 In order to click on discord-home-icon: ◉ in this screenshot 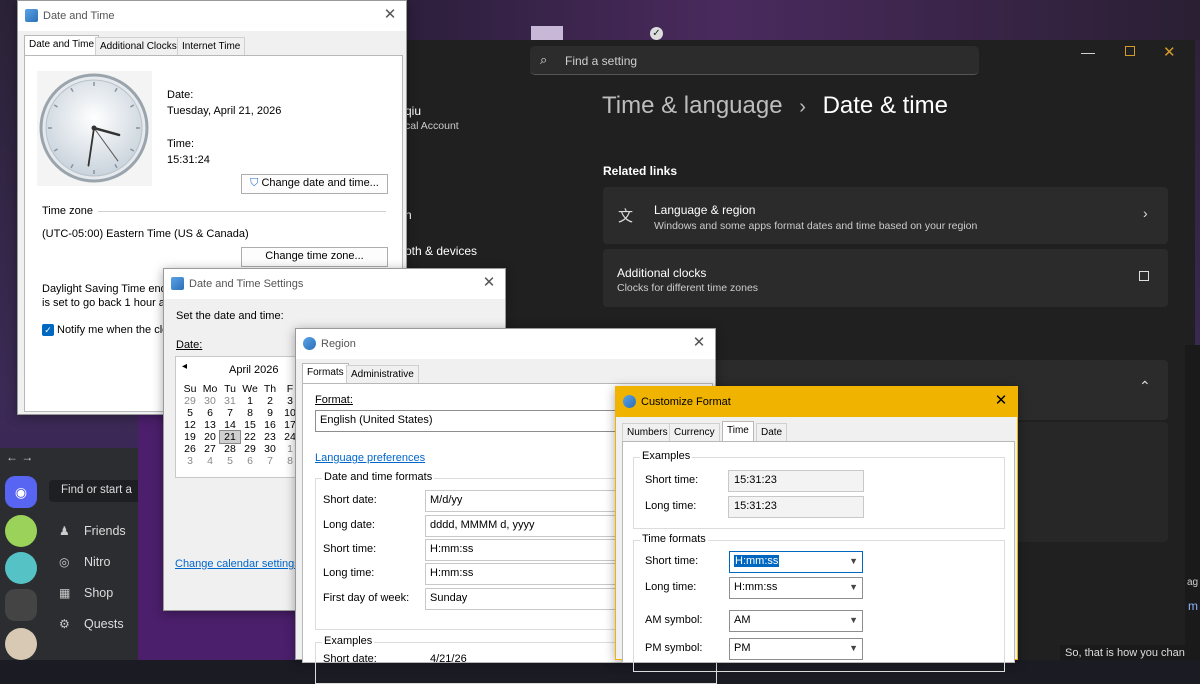, I will do `click(21, 492)`.